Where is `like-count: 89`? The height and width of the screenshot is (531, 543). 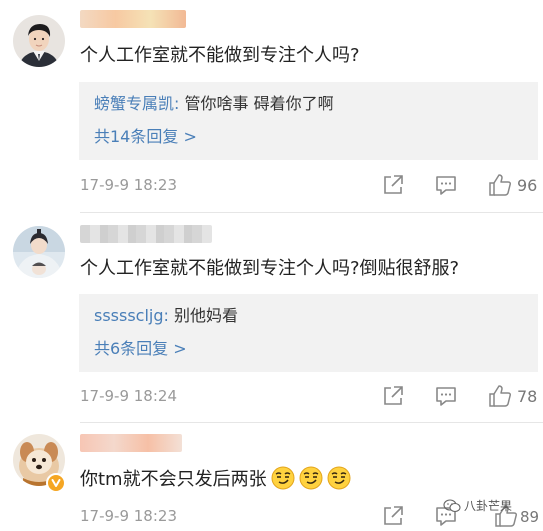 like-count: 89 is located at coordinates (530, 517).